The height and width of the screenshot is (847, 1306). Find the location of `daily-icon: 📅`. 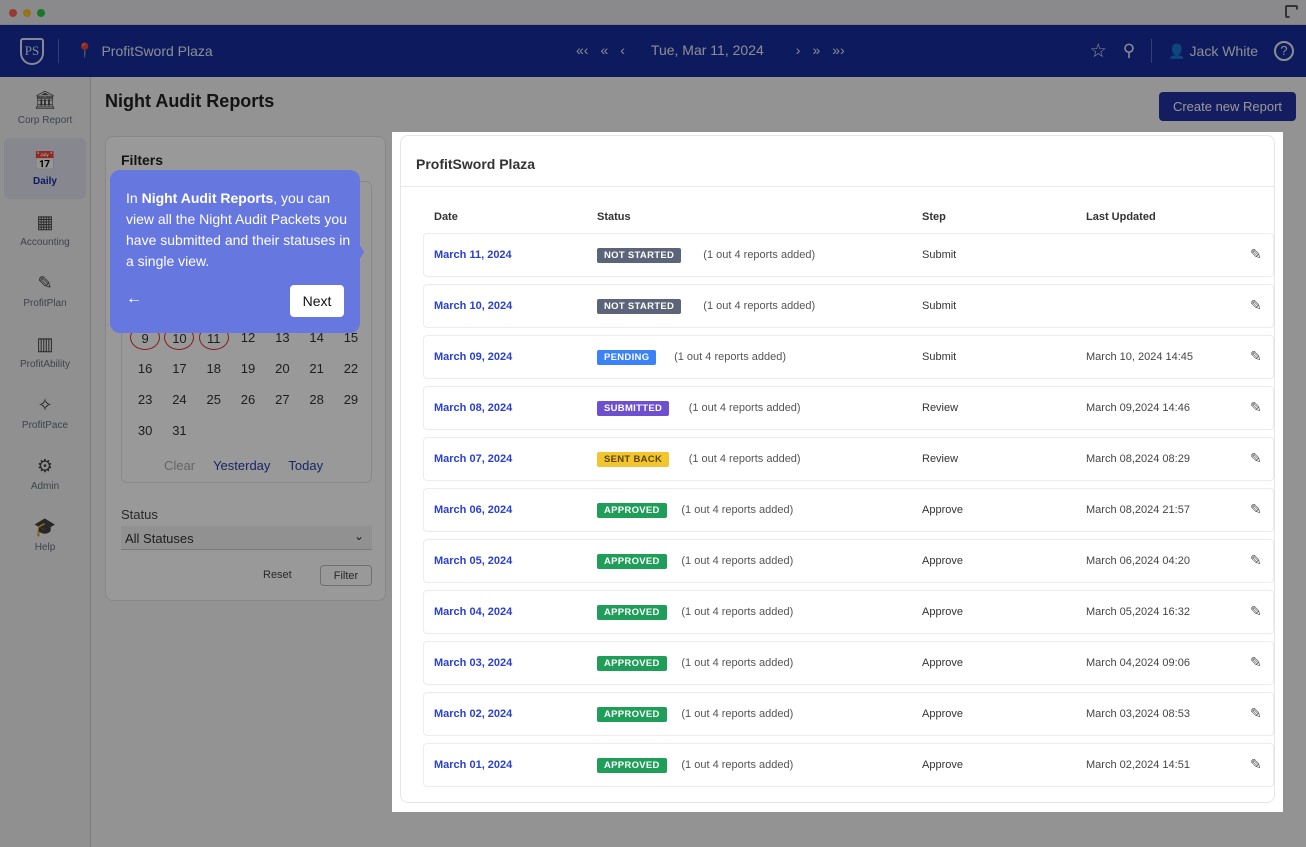

daily-icon: 📅 is located at coordinates (45, 160).